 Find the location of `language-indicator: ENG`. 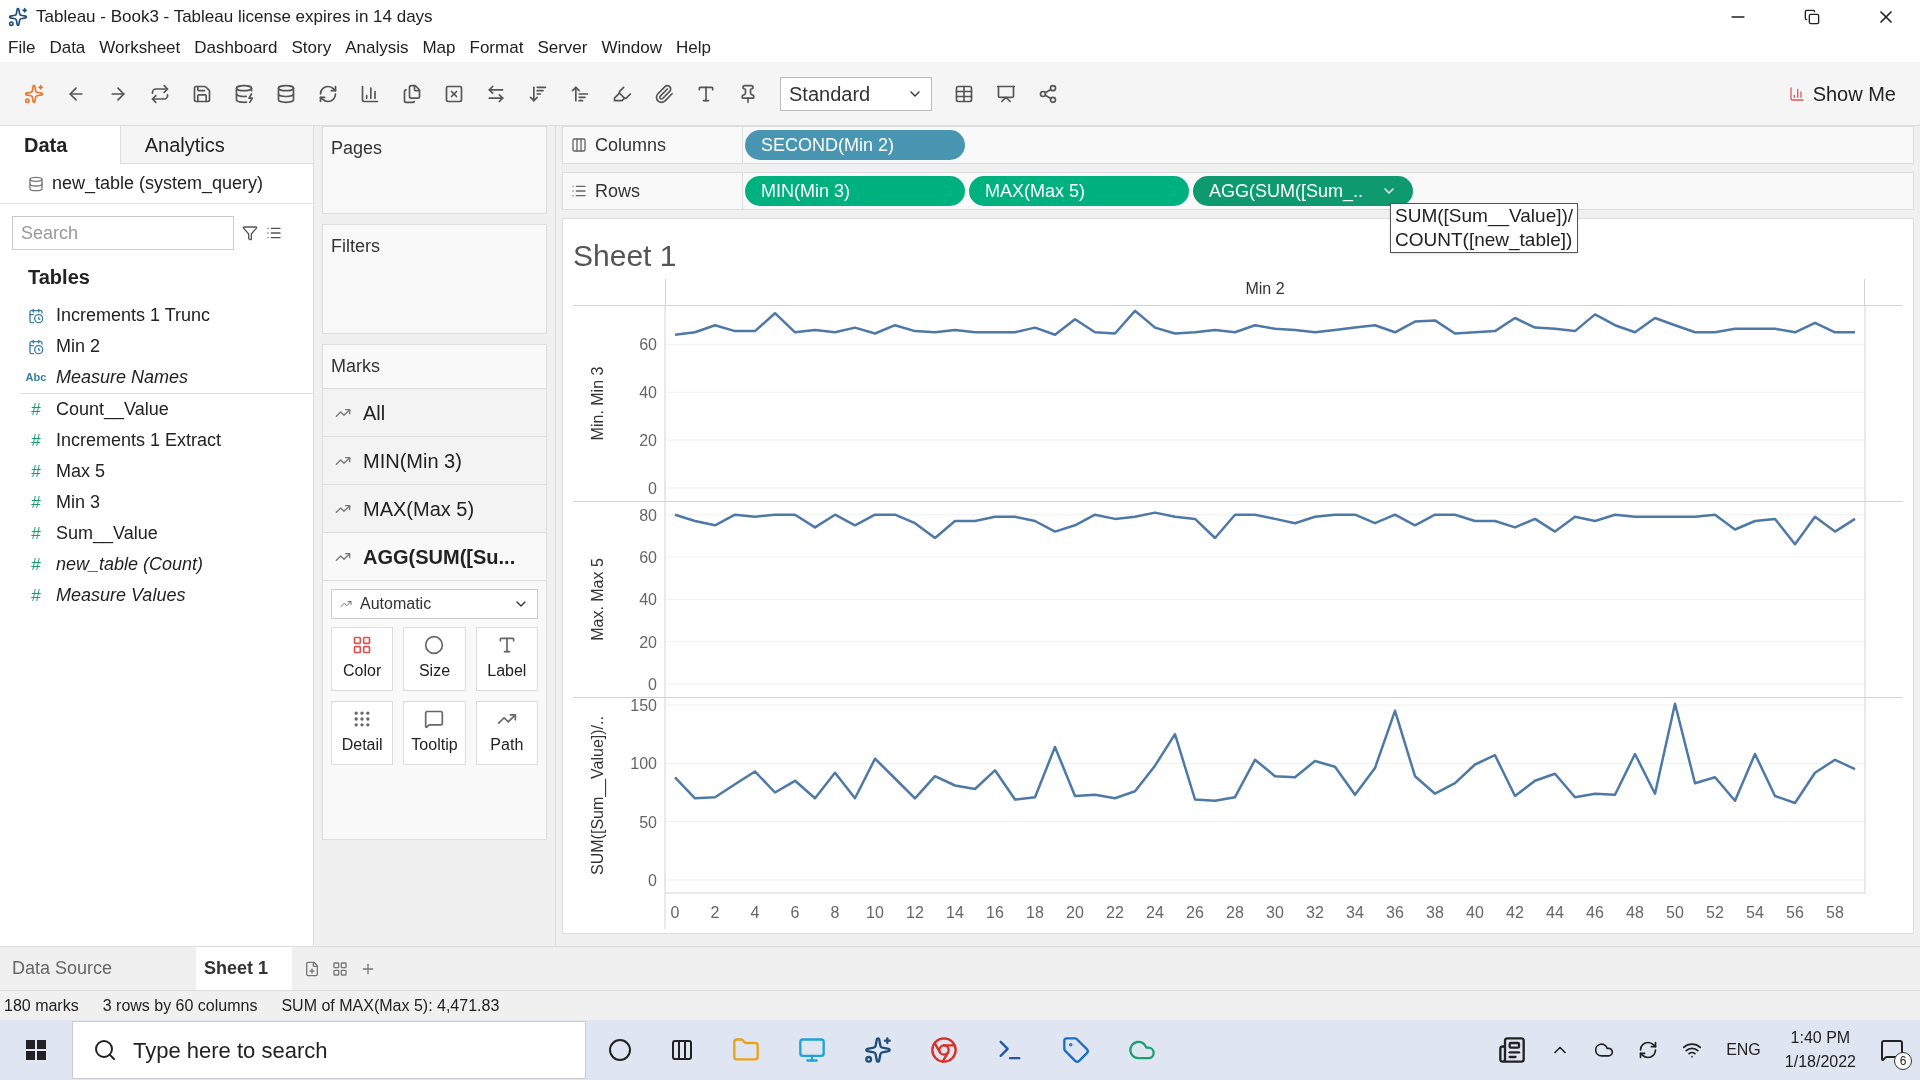

language-indicator: ENG is located at coordinates (1743, 1050).